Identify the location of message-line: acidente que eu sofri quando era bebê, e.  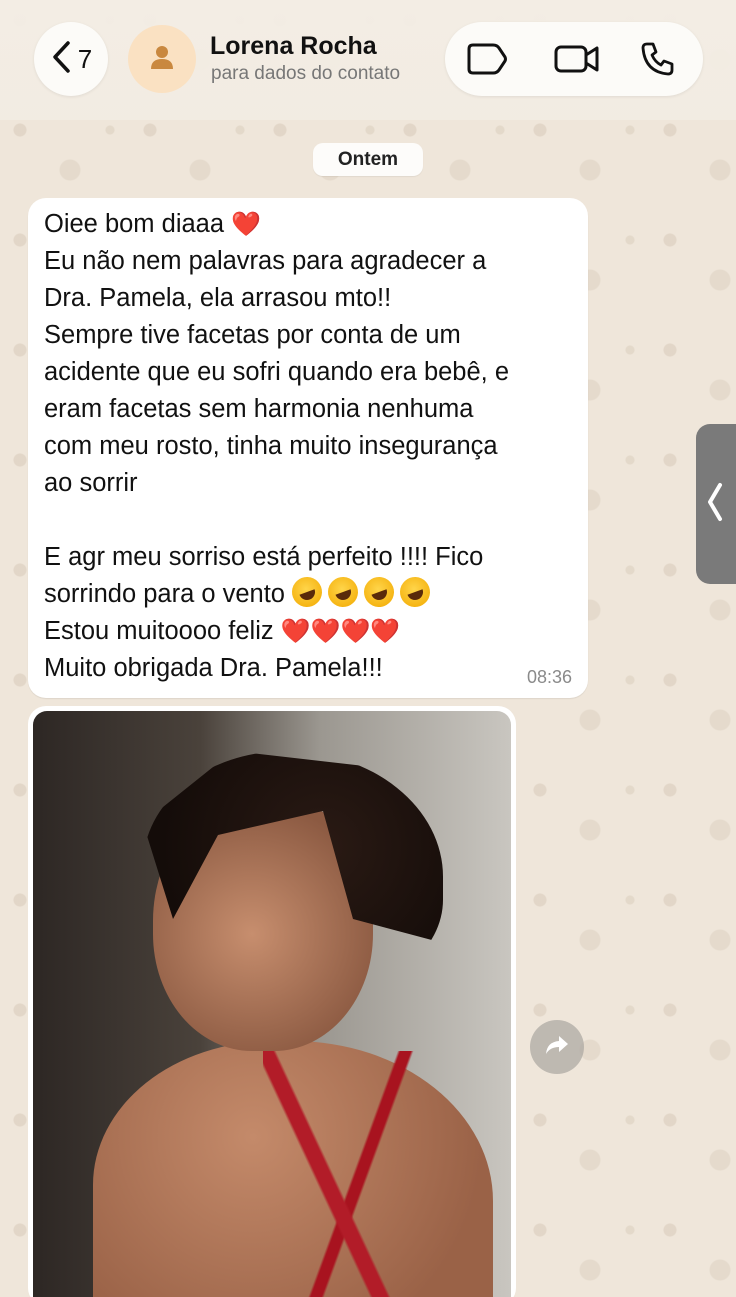
(277, 372).